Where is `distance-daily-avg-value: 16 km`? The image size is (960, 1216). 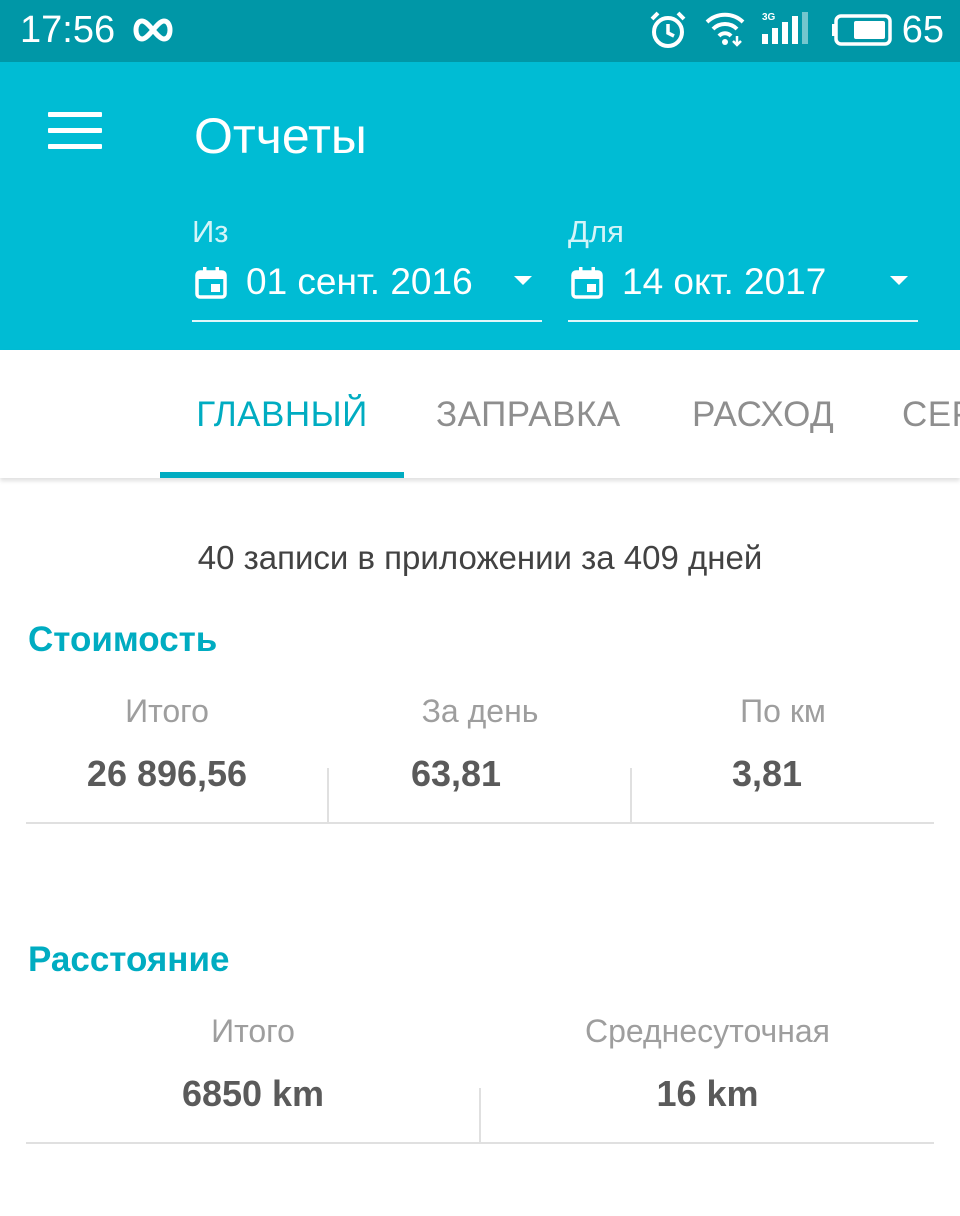 distance-daily-avg-value: 16 km is located at coordinates (707, 1093).